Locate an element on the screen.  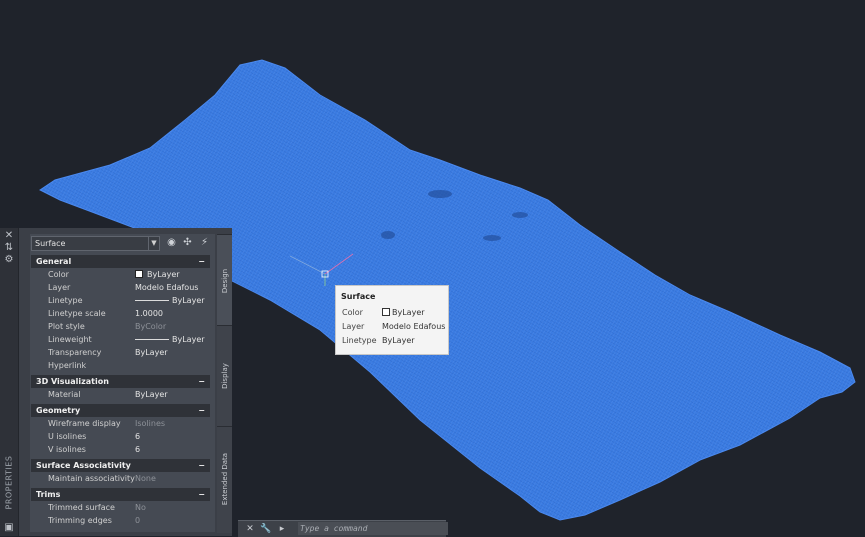
object-type-select: Surface ▼ is located at coordinates (95, 243).